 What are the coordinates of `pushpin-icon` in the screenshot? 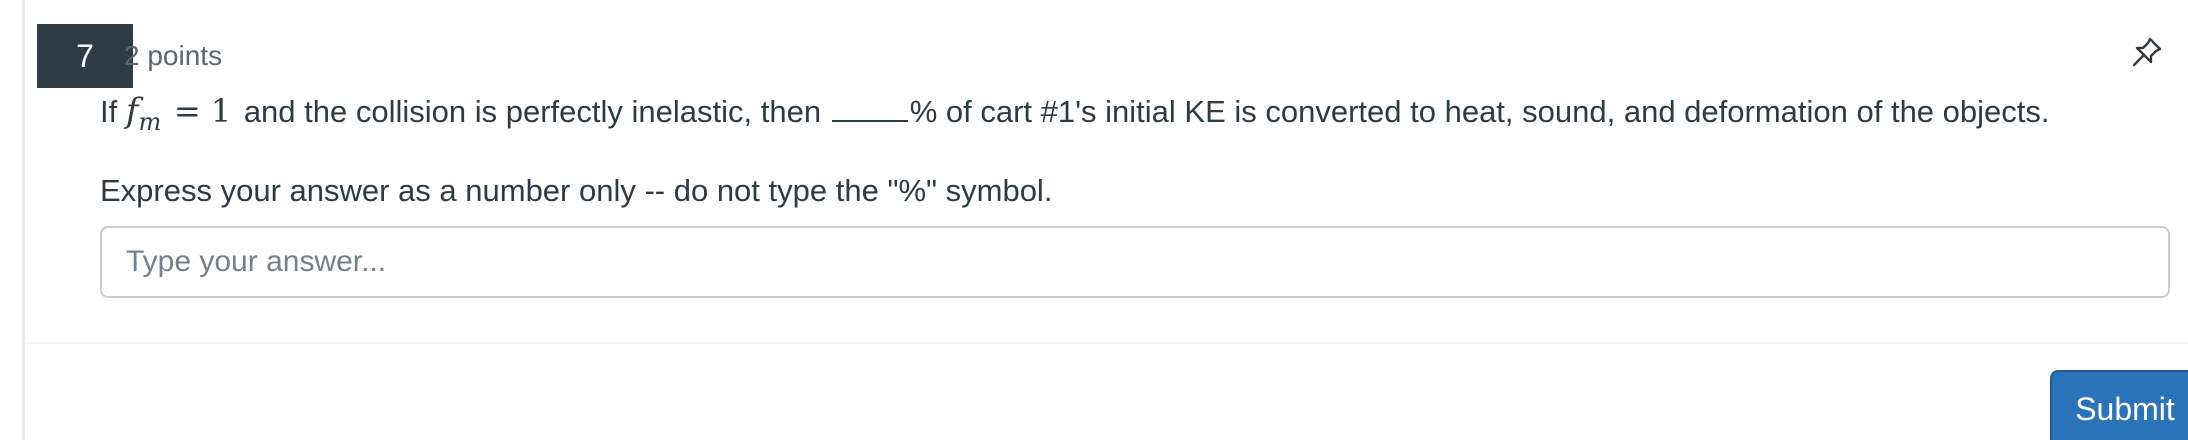 It's located at (2147, 54).